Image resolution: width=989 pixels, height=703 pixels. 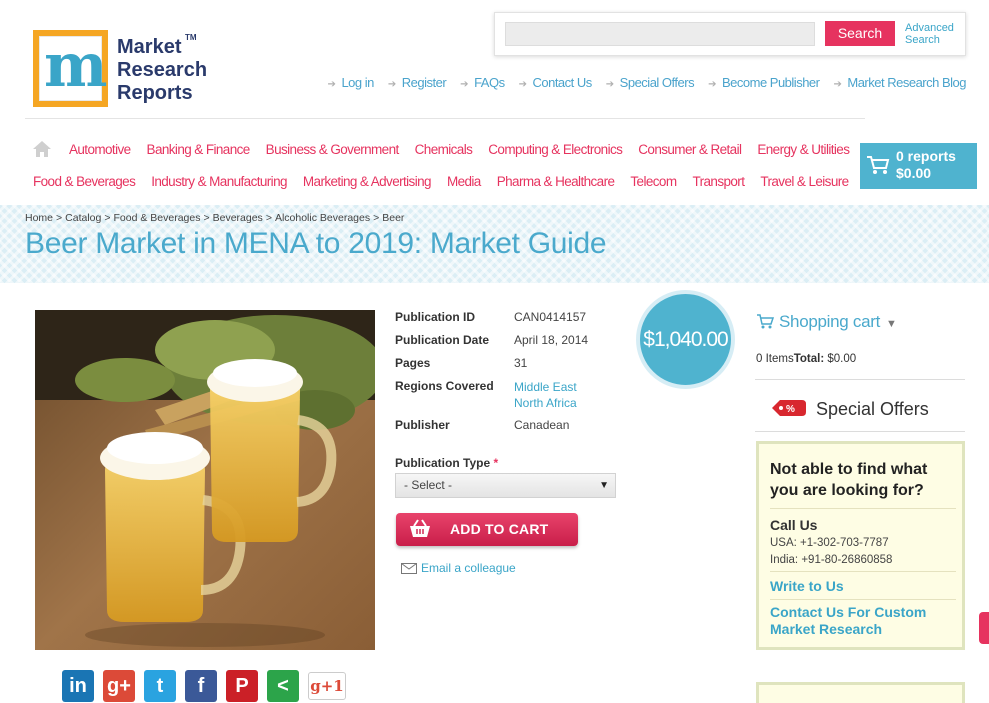 What do you see at coordinates (657, 82) in the screenshot?
I see `special-offers-link-label: Special Offers` at bounding box center [657, 82].